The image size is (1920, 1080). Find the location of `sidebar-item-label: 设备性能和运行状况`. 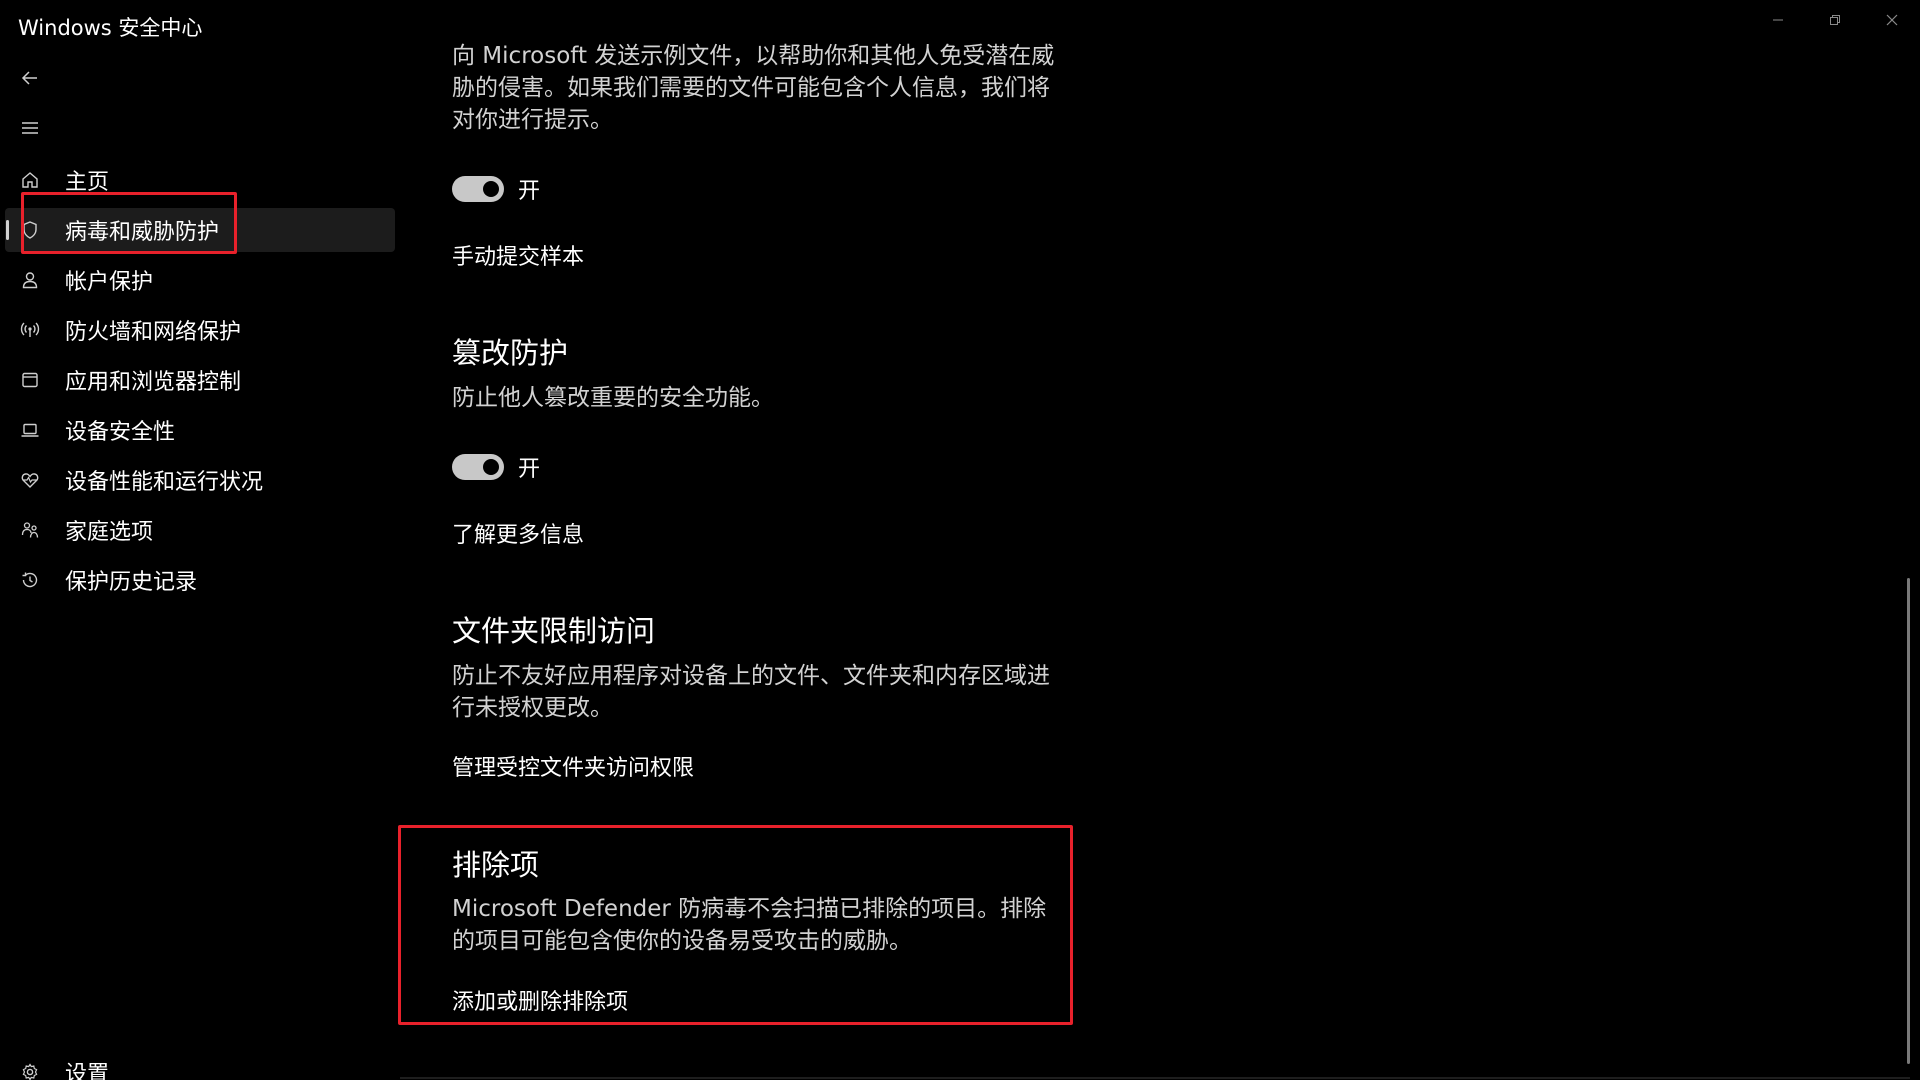

sidebar-item-label: 设备性能和运行状况 is located at coordinates (164, 482).